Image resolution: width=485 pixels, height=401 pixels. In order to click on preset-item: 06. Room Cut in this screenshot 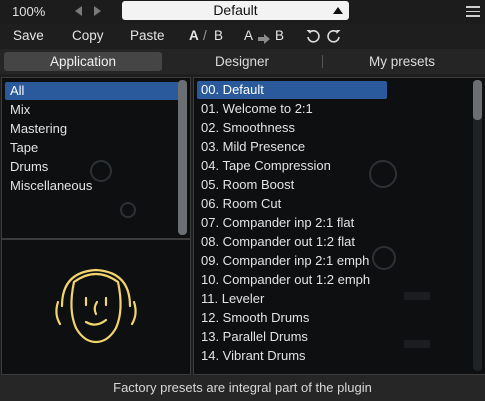, I will do `click(239, 204)`.